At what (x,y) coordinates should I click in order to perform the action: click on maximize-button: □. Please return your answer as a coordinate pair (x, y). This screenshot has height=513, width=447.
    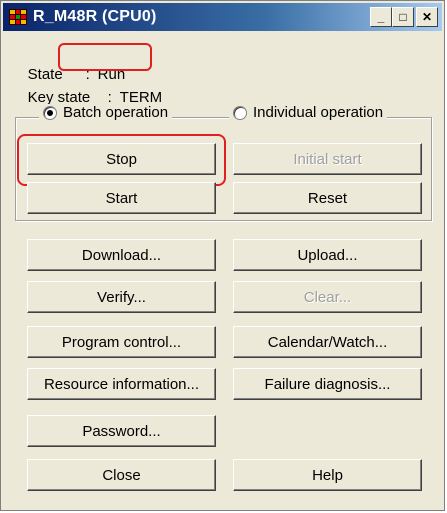
    Looking at the image, I should click on (403, 17).